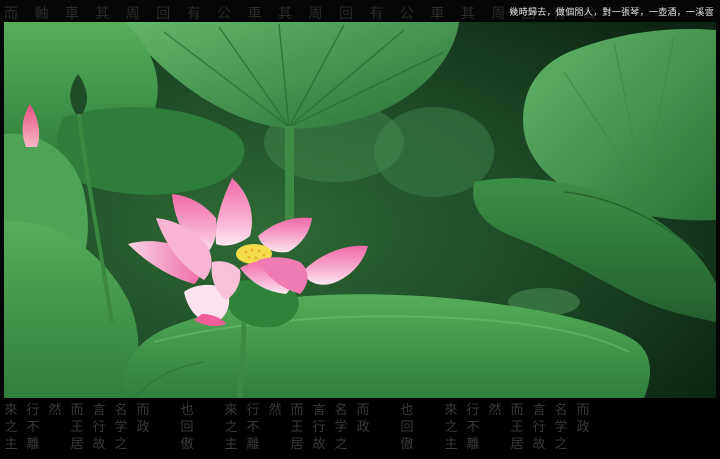 Image resolution: width=720 pixels, height=459 pixels. What do you see at coordinates (611, 13) in the screenshot?
I see `poem-caption: 幾時歸去，做個閒人，對一張琴，一壺酒，一溪雲` at bounding box center [611, 13].